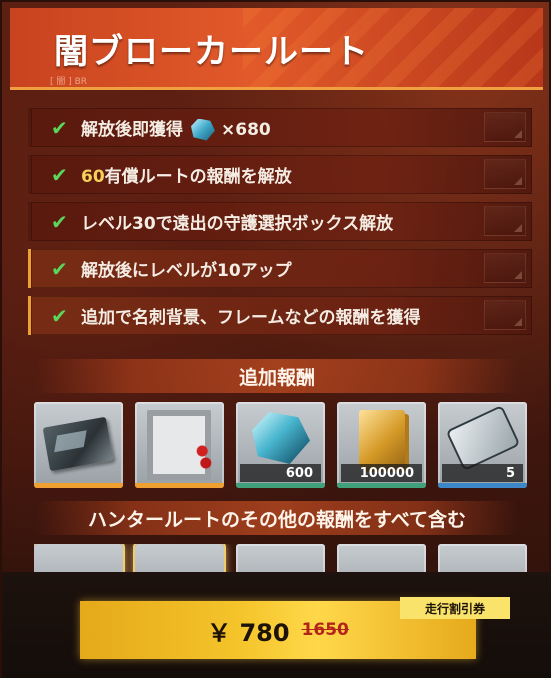  What do you see at coordinates (186, 271) in the screenshot?
I see `benefit-text: 解放後にレベルが10アップ` at bounding box center [186, 271].